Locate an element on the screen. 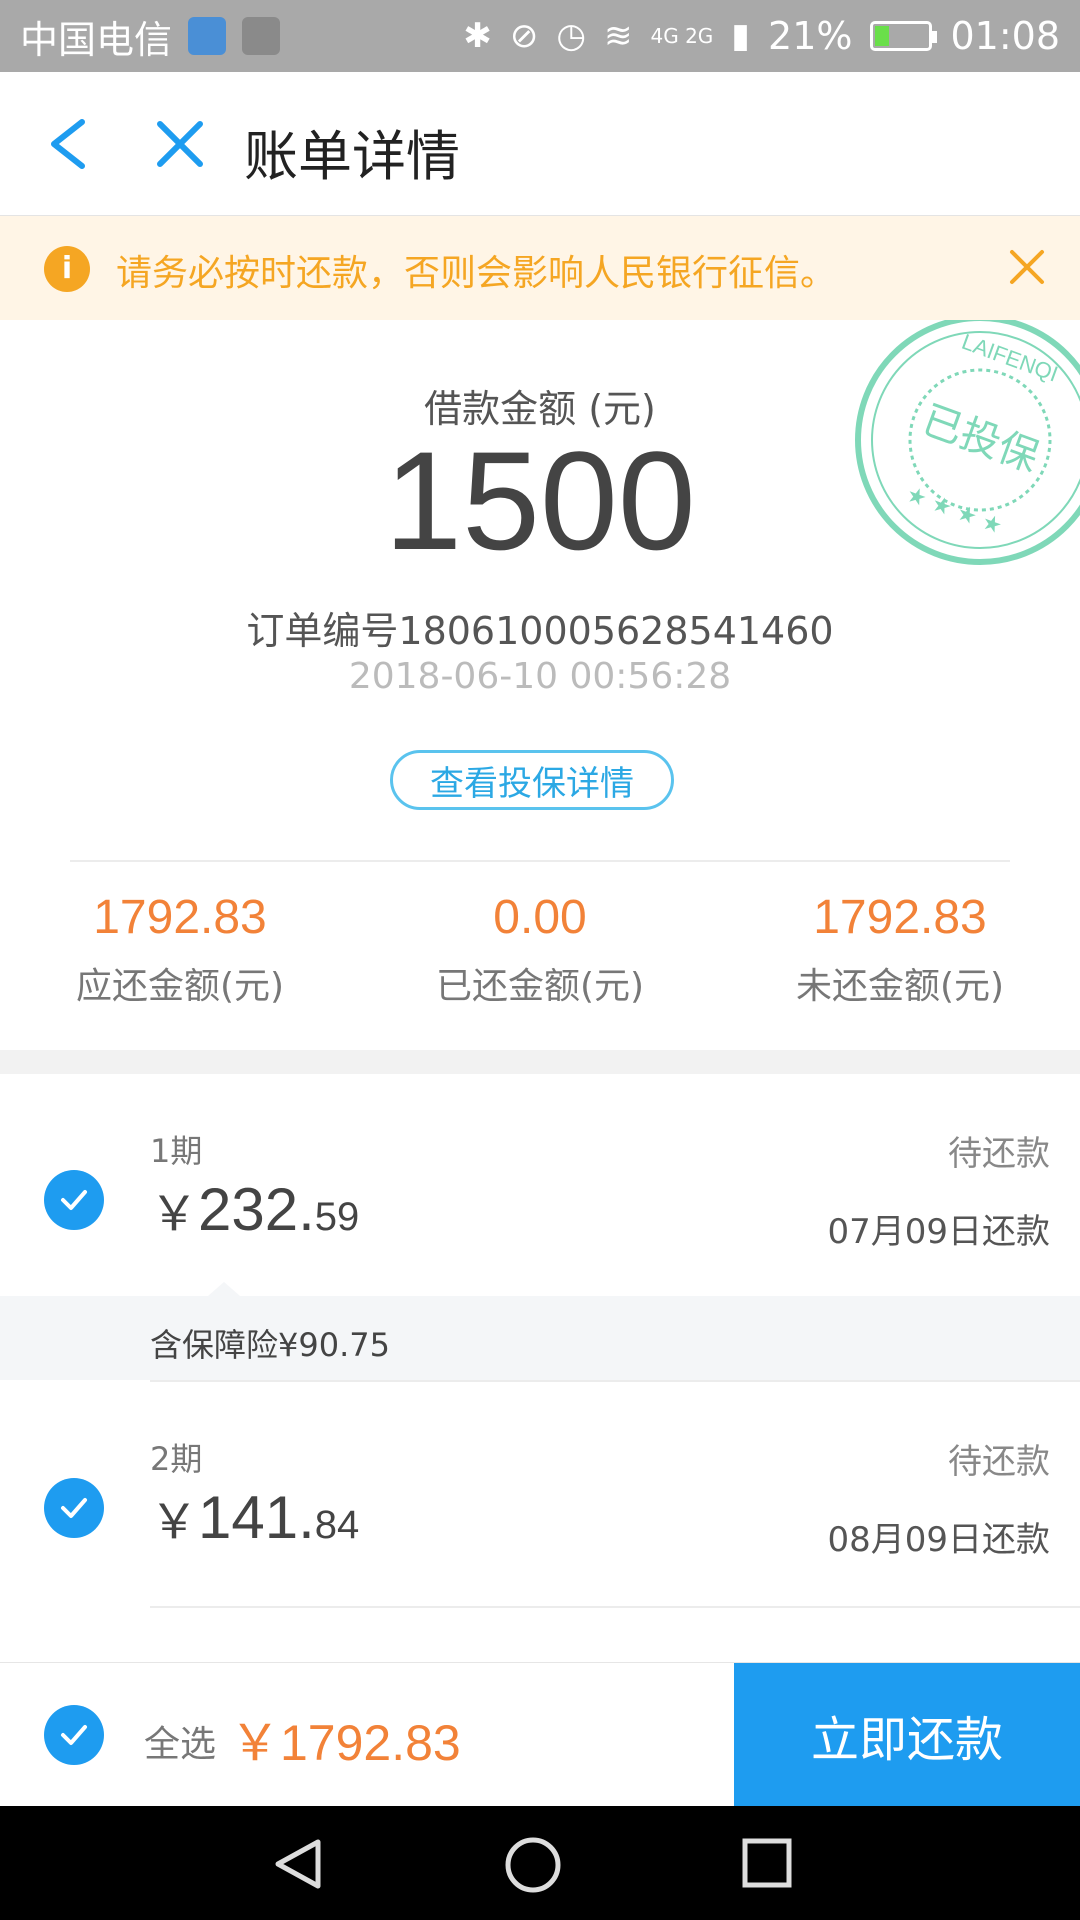 This screenshot has height=1920, width=1080. status-bar: 中国电信 ✱ ⊘ ◷ ≋ 4G 2G ▮ 21% 01:08 is located at coordinates (540, 36).